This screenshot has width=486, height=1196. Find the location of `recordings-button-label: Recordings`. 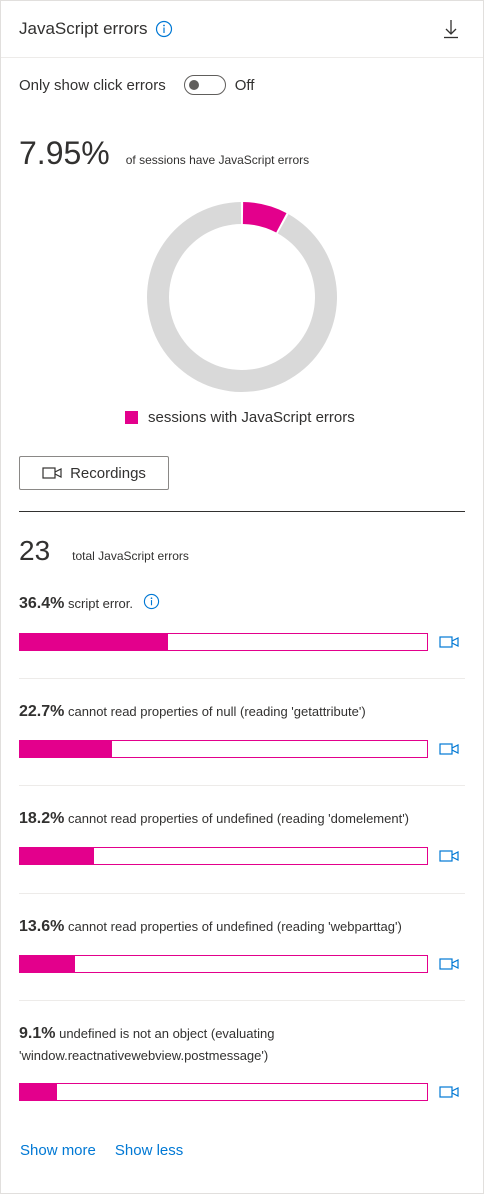

recordings-button-label: Recordings is located at coordinates (108, 473).